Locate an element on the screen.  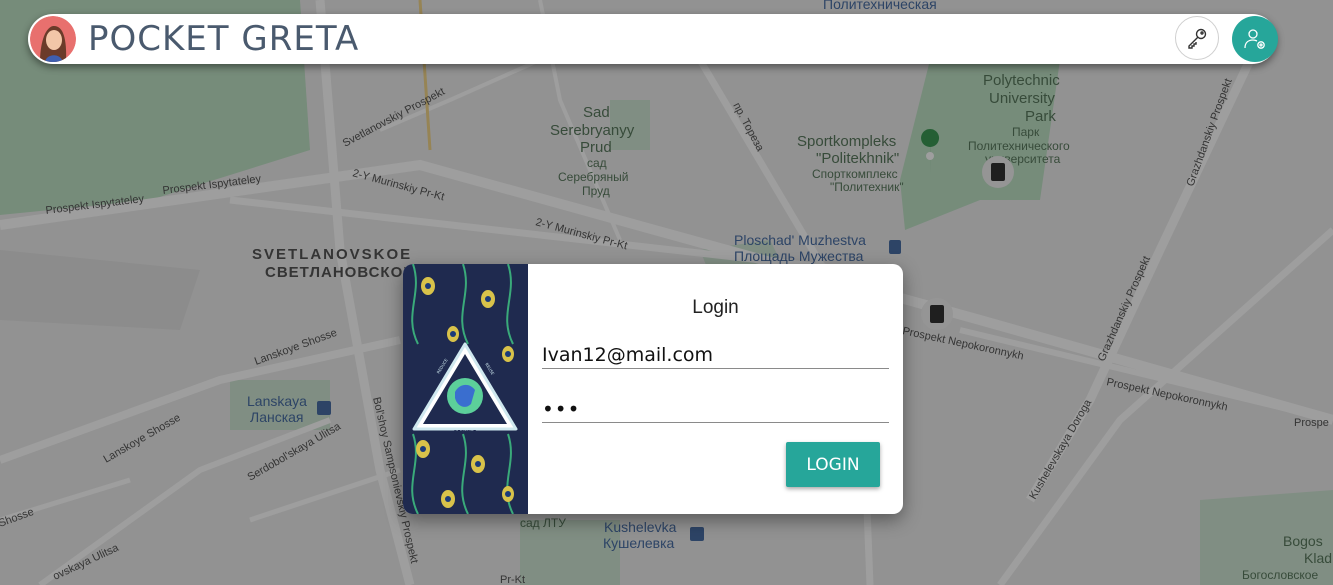
recycle-artwork: RECYCLE REDUCE REUSE is located at coordinates (465, 389).